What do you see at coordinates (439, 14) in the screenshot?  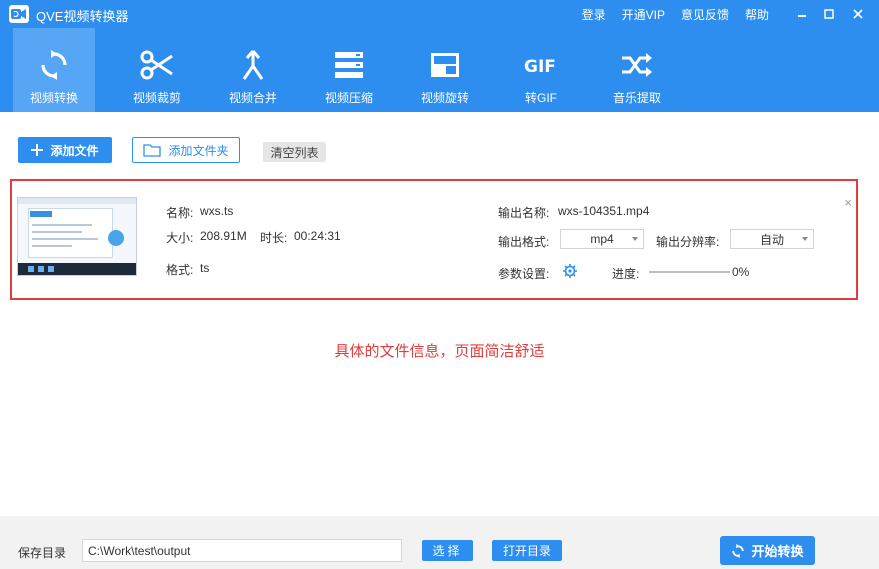 I see `title-bar: QVE视频转换器 登录 开通VIP 意见反馈 帮助` at bounding box center [439, 14].